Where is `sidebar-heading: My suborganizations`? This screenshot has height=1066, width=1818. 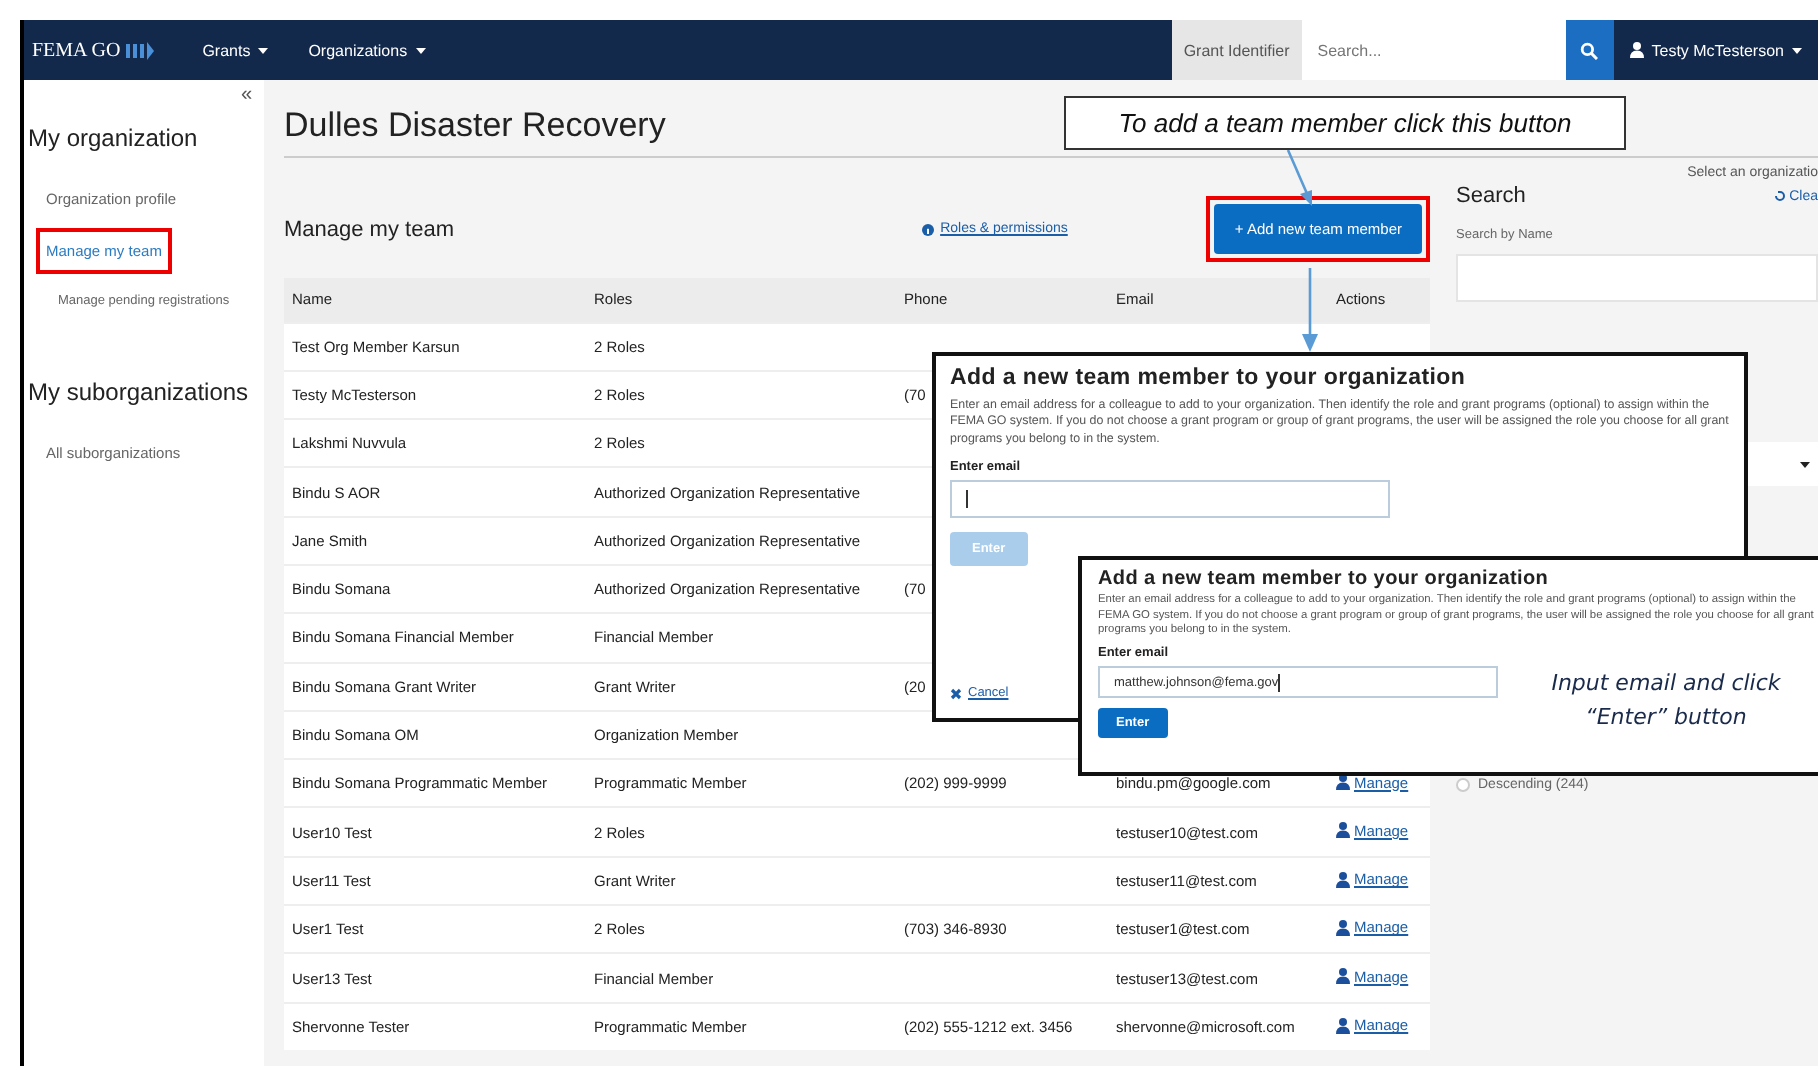 sidebar-heading: My suborganizations is located at coordinates (139, 392).